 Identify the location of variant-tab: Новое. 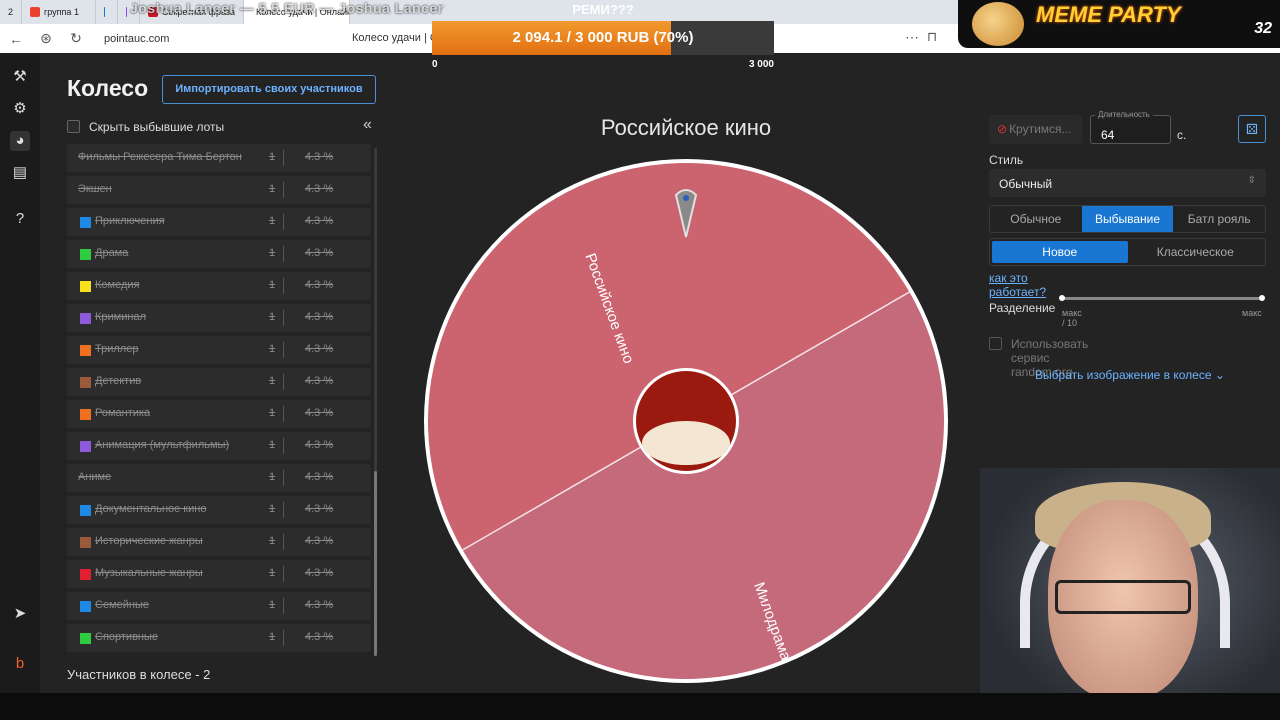
(1060, 252).